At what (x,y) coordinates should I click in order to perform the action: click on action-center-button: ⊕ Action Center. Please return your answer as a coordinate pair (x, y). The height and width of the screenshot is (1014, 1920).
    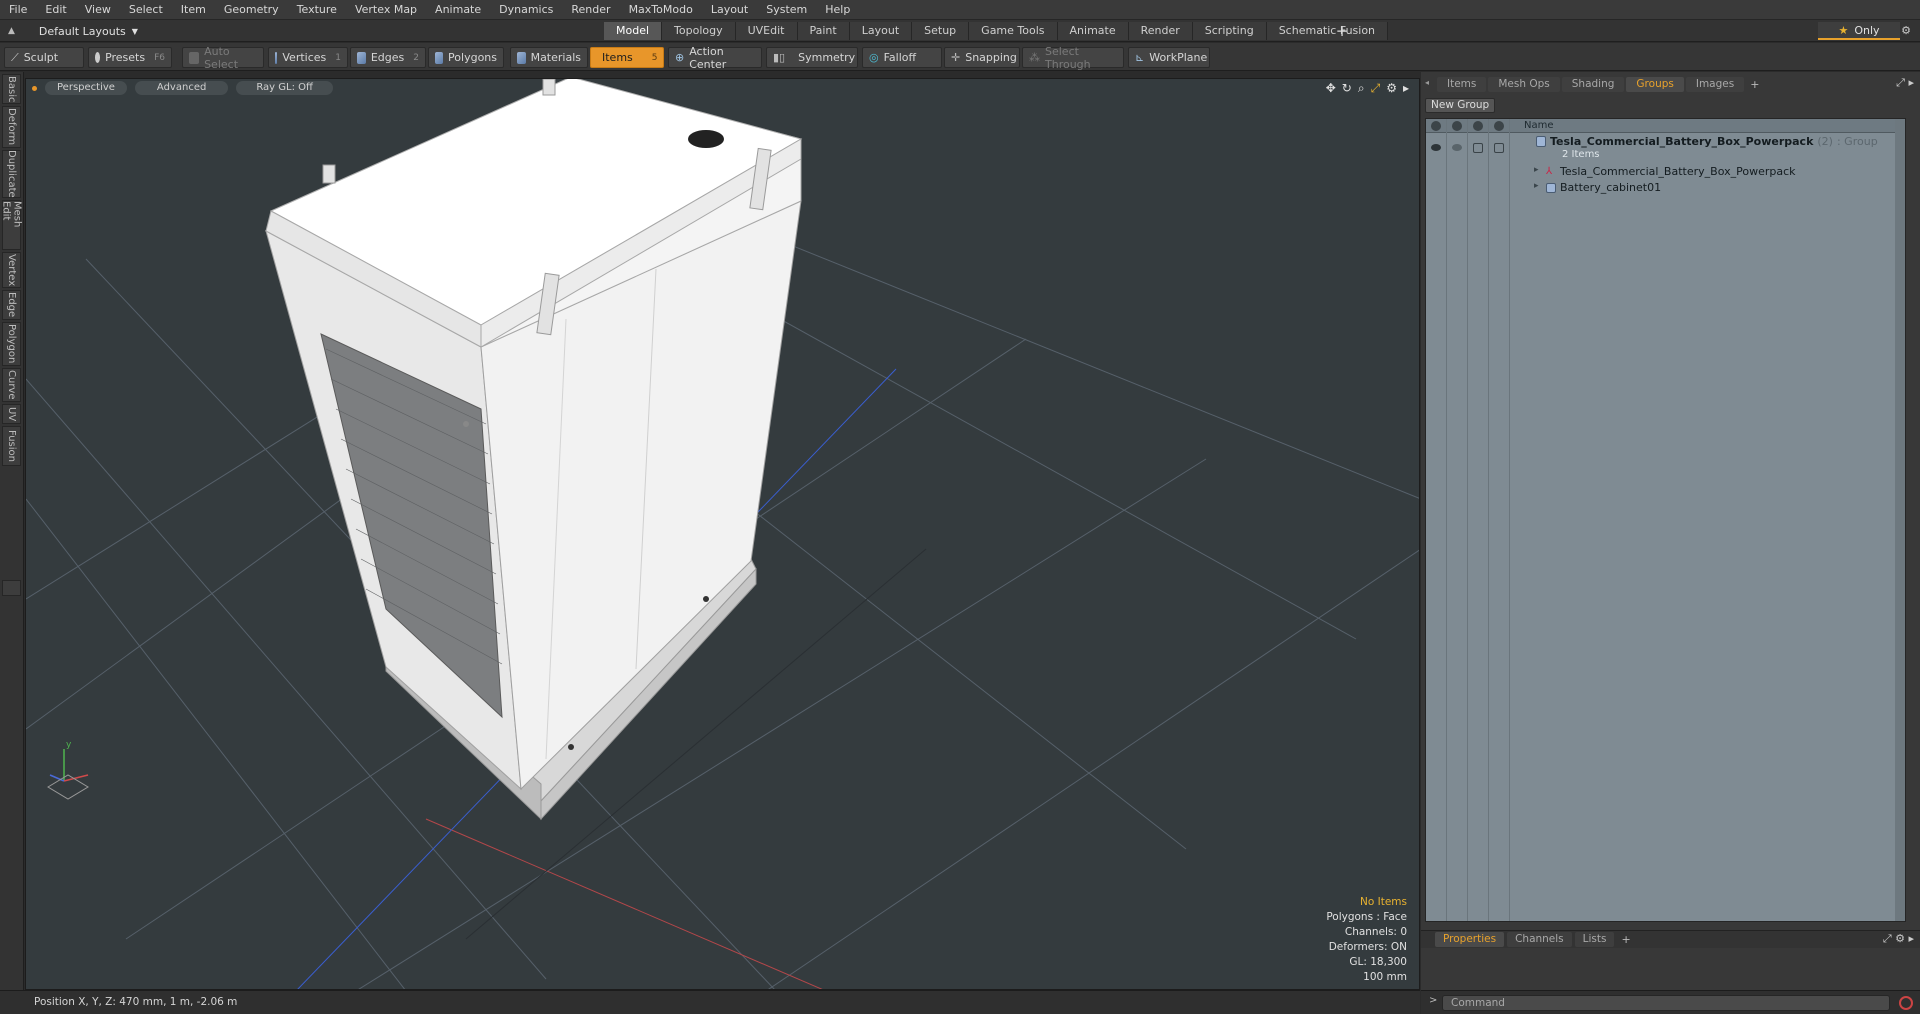
    Looking at the image, I should click on (715, 57).